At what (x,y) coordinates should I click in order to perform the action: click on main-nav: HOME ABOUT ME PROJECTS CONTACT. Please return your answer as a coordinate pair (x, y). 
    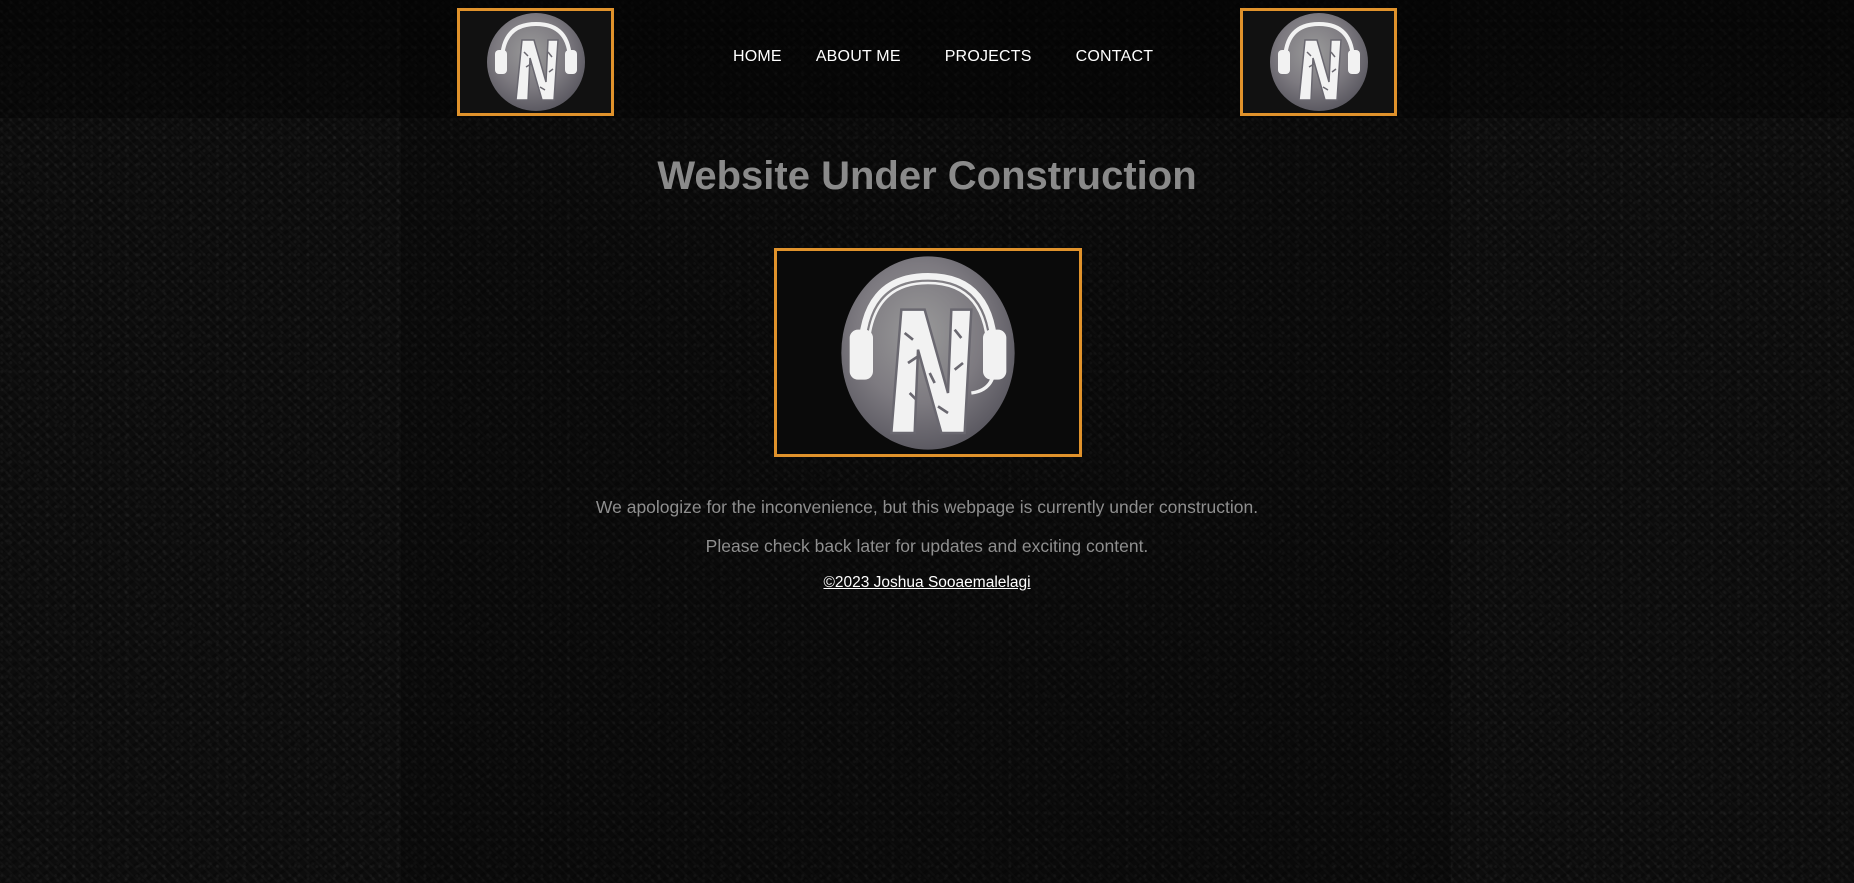
    Looking at the image, I should click on (943, 57).